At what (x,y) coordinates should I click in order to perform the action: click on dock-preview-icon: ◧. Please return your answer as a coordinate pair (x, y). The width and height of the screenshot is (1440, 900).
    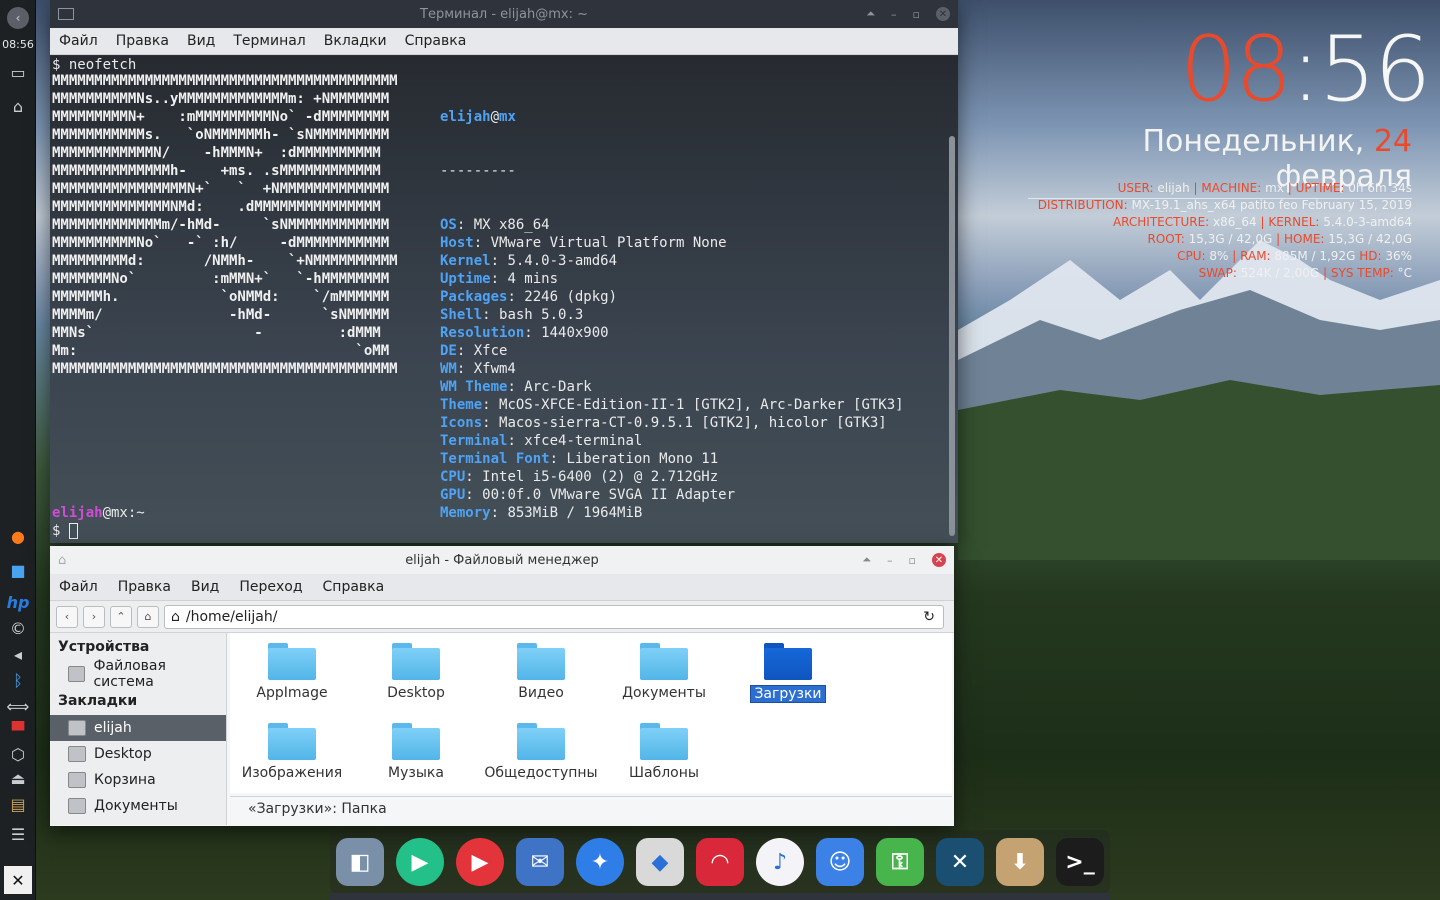
    Looking at the image, I should click on (360, 862).